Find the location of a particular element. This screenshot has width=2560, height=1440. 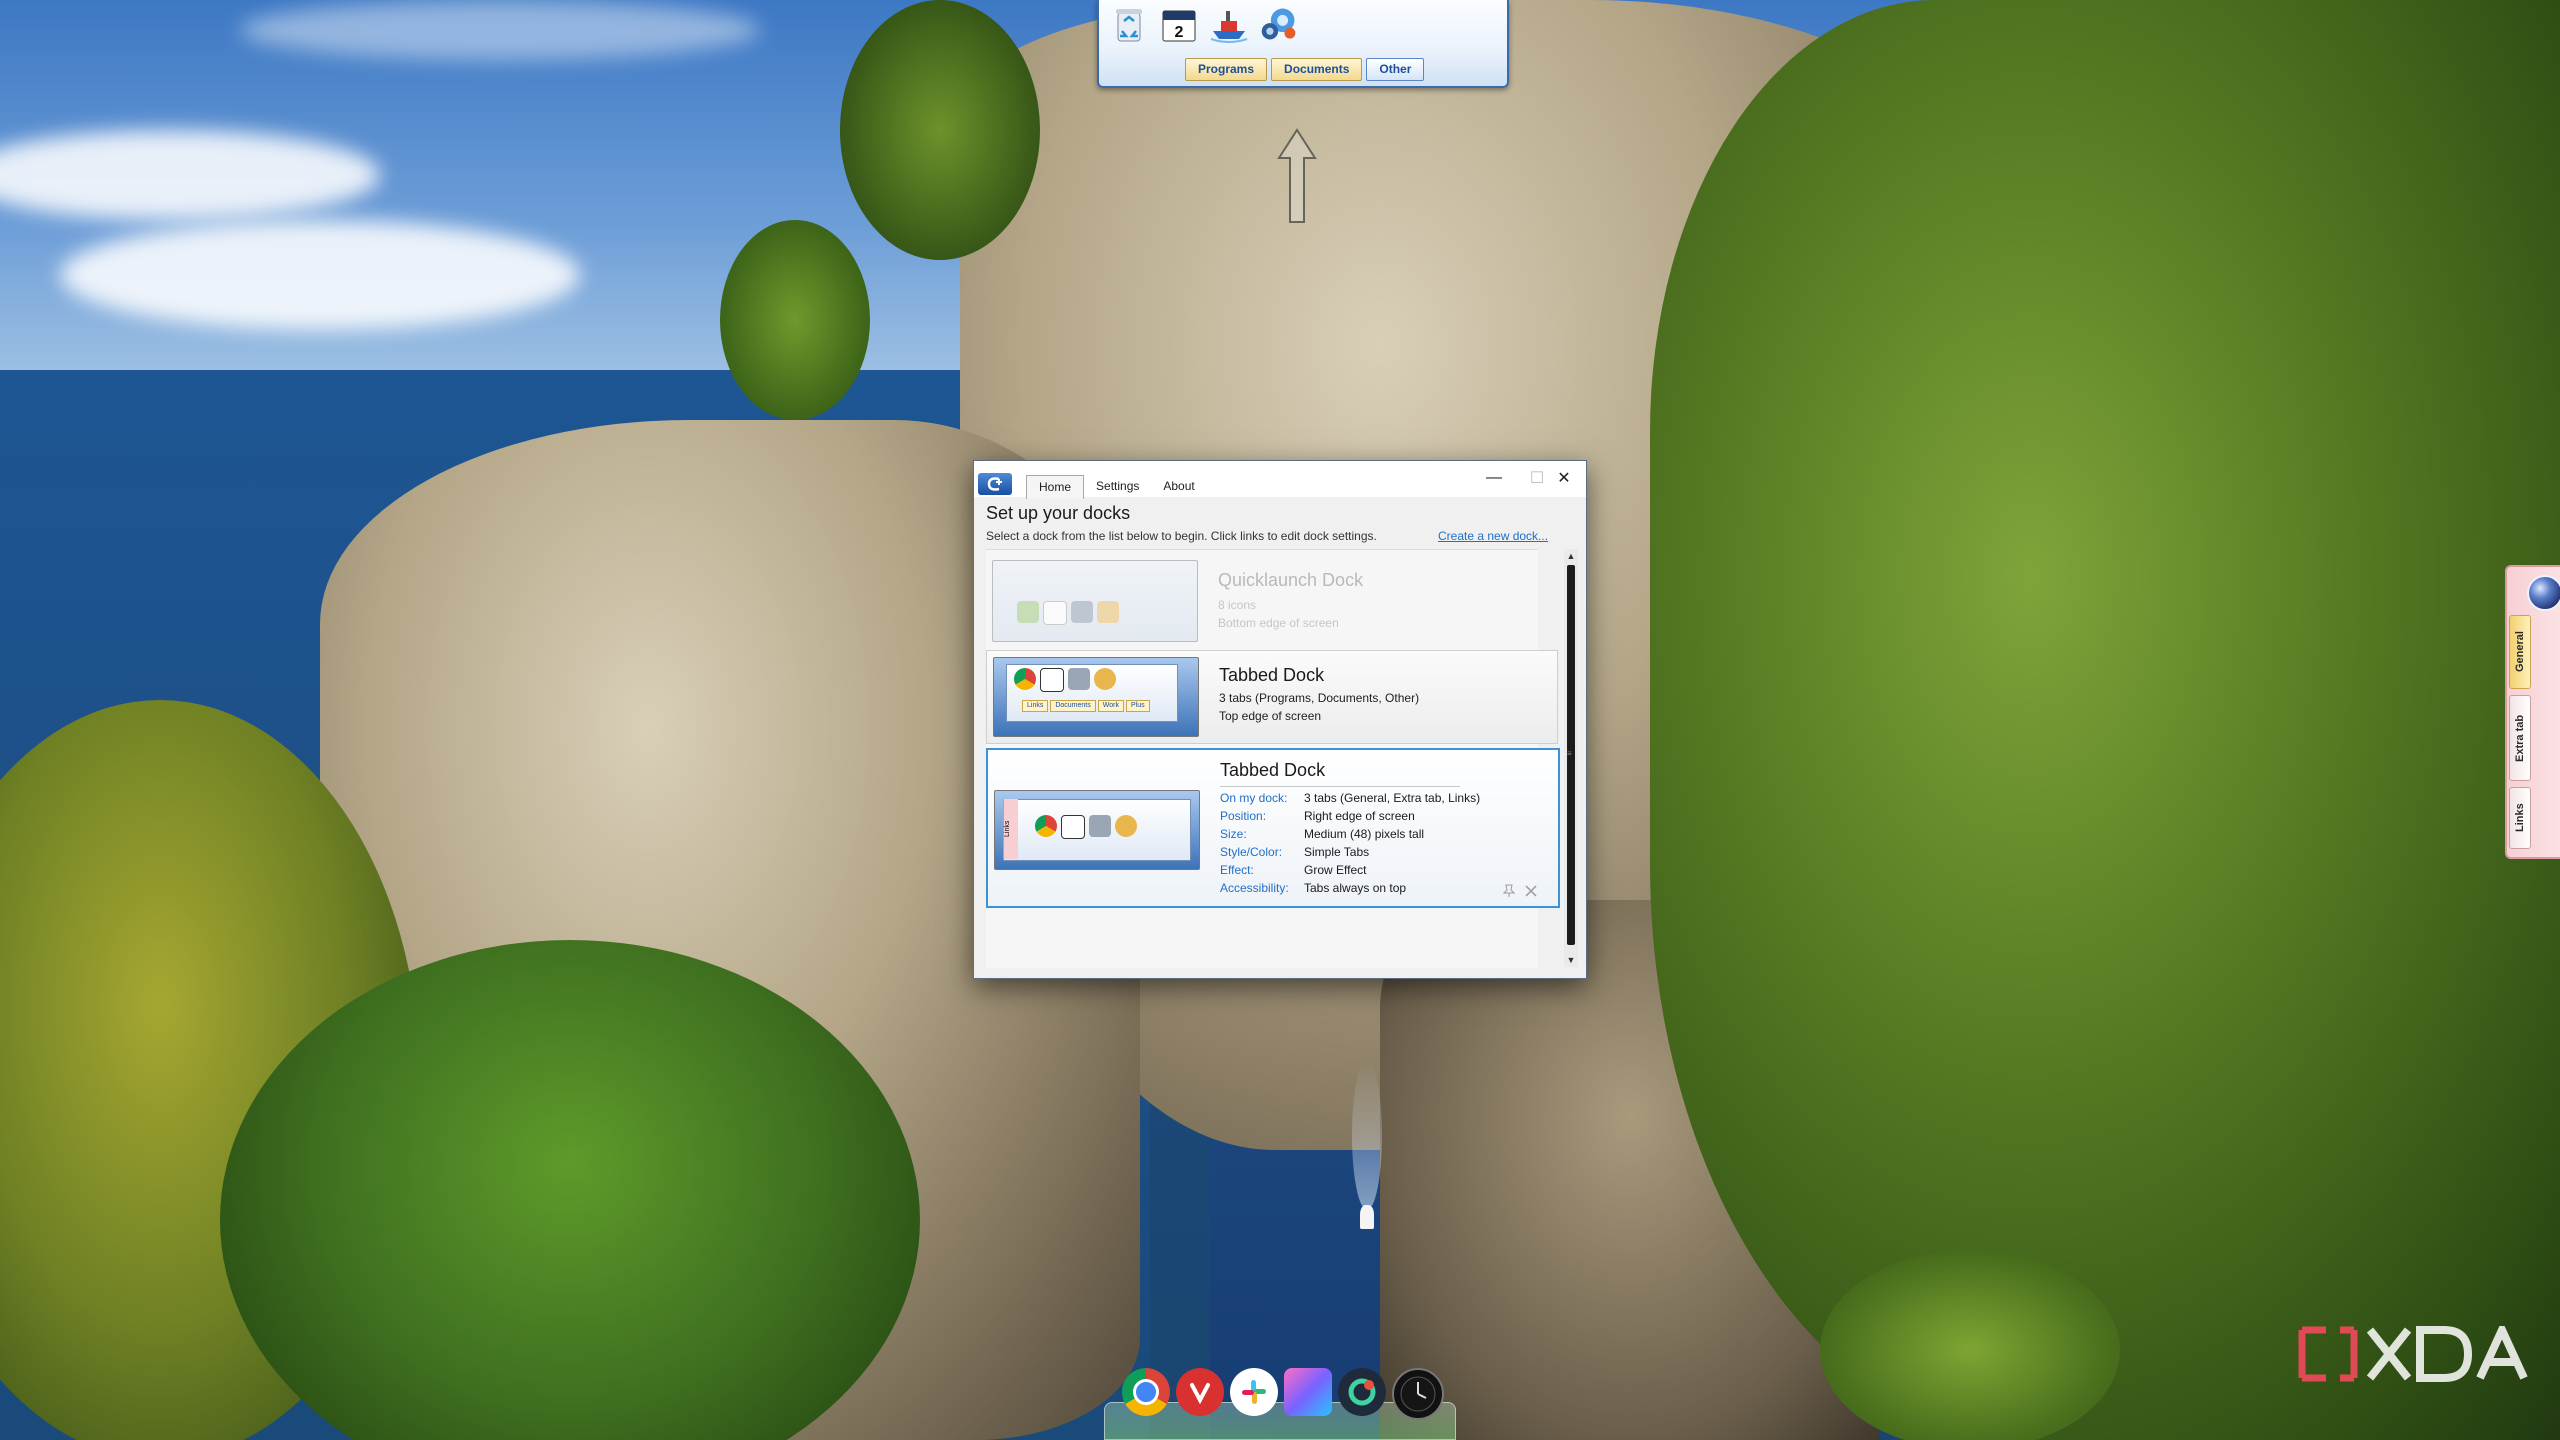

dock-preview-thumbnail is located at coordinates (1095, 601).